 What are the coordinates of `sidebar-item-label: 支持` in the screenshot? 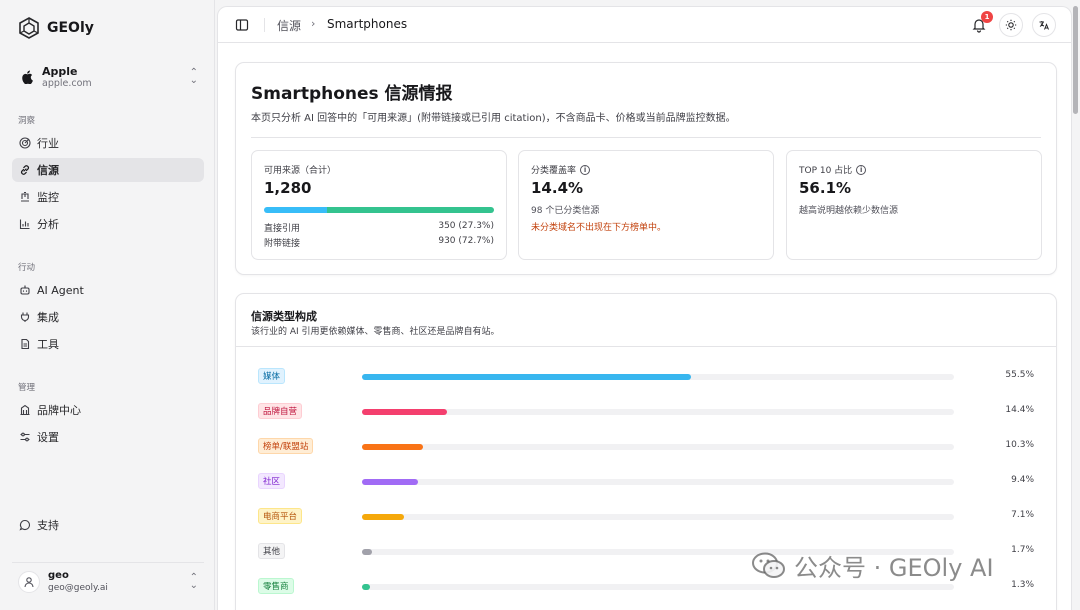 It's located at (48, 525).